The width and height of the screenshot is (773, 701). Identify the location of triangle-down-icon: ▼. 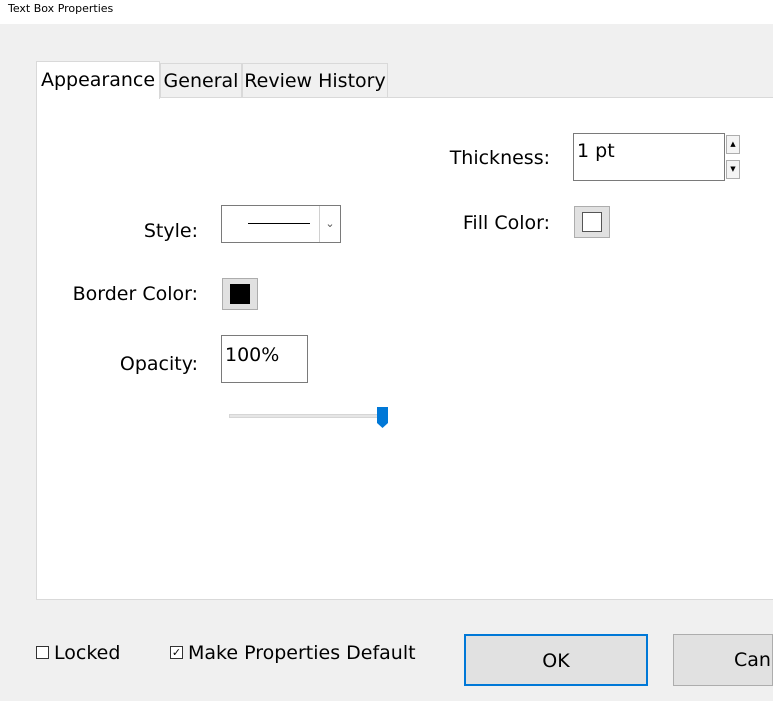
(733, 169).